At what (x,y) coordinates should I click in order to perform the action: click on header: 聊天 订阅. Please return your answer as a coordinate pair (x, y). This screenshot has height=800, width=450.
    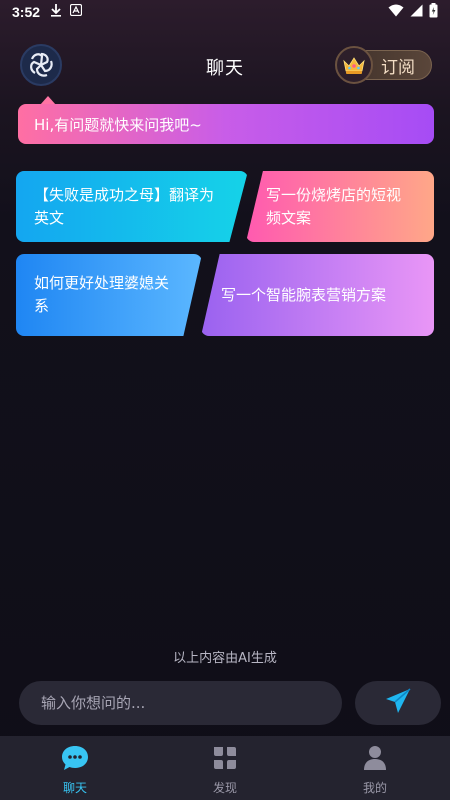
    Looking at the image, I should click on (225, 65).